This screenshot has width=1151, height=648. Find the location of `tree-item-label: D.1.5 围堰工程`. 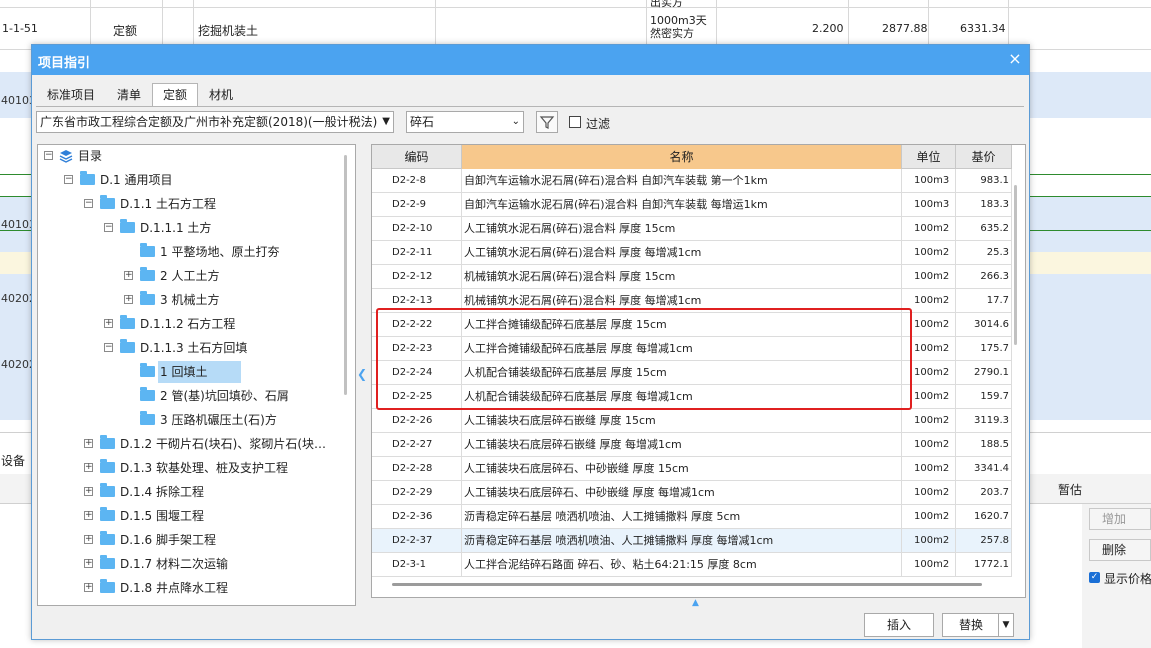

tree-item-label: D.1.5 围堰工程 is located at coordinates (162, 516).